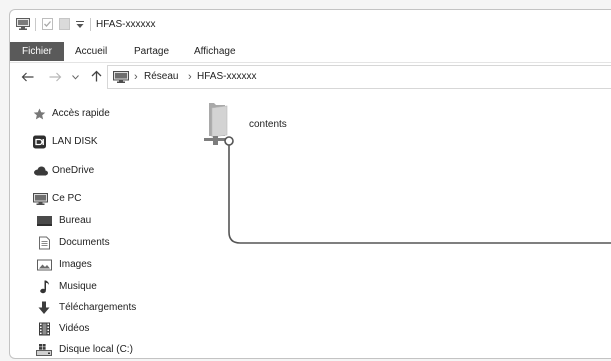  I want to click on properties-check-icon, so click(47, 24).